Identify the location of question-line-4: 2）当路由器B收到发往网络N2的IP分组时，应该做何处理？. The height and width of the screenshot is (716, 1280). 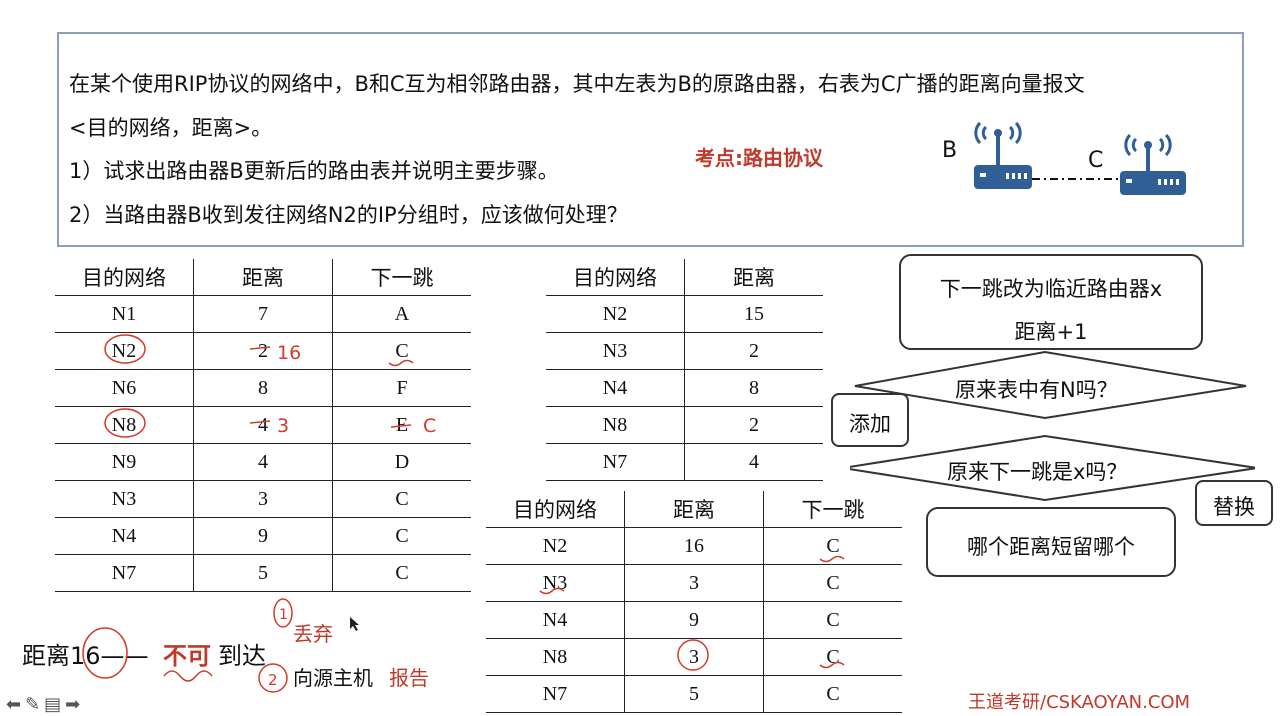
(348, 215).